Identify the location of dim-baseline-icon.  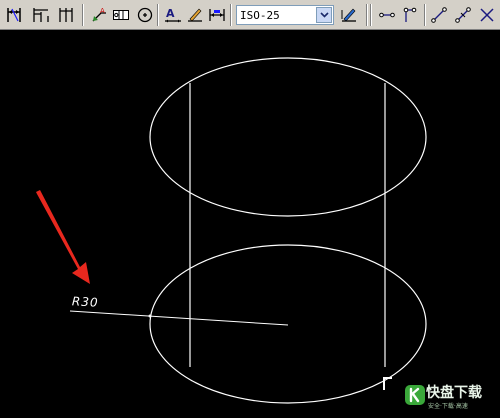
(41, 15).